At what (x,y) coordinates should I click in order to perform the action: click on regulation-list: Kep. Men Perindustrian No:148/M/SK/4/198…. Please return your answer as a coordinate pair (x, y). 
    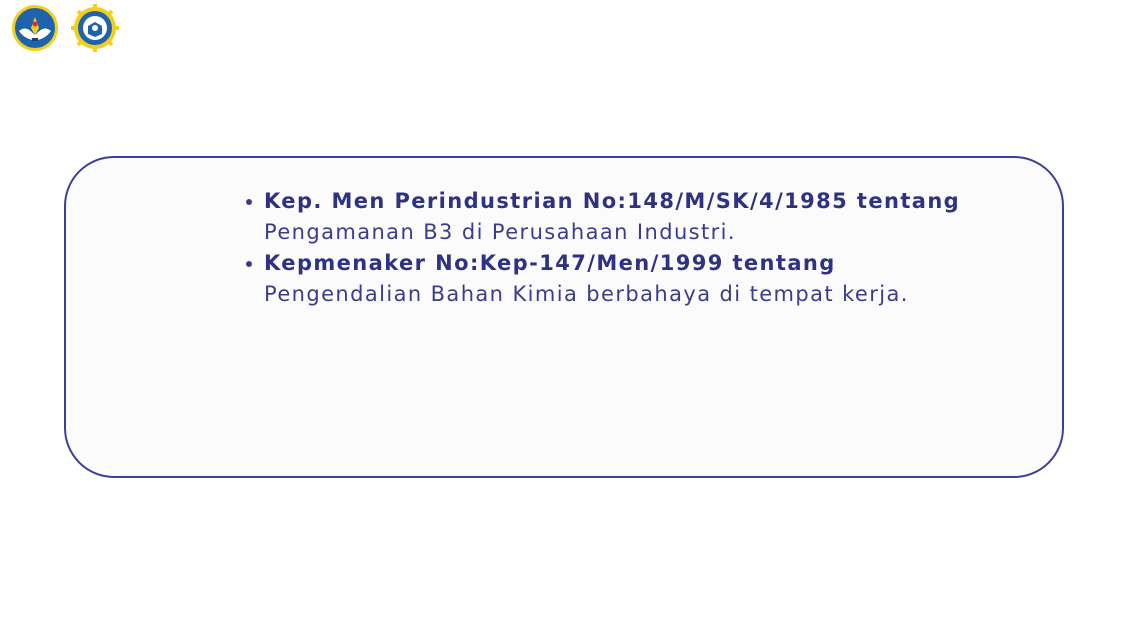
    Looking at the image, I should click on (614, 248).